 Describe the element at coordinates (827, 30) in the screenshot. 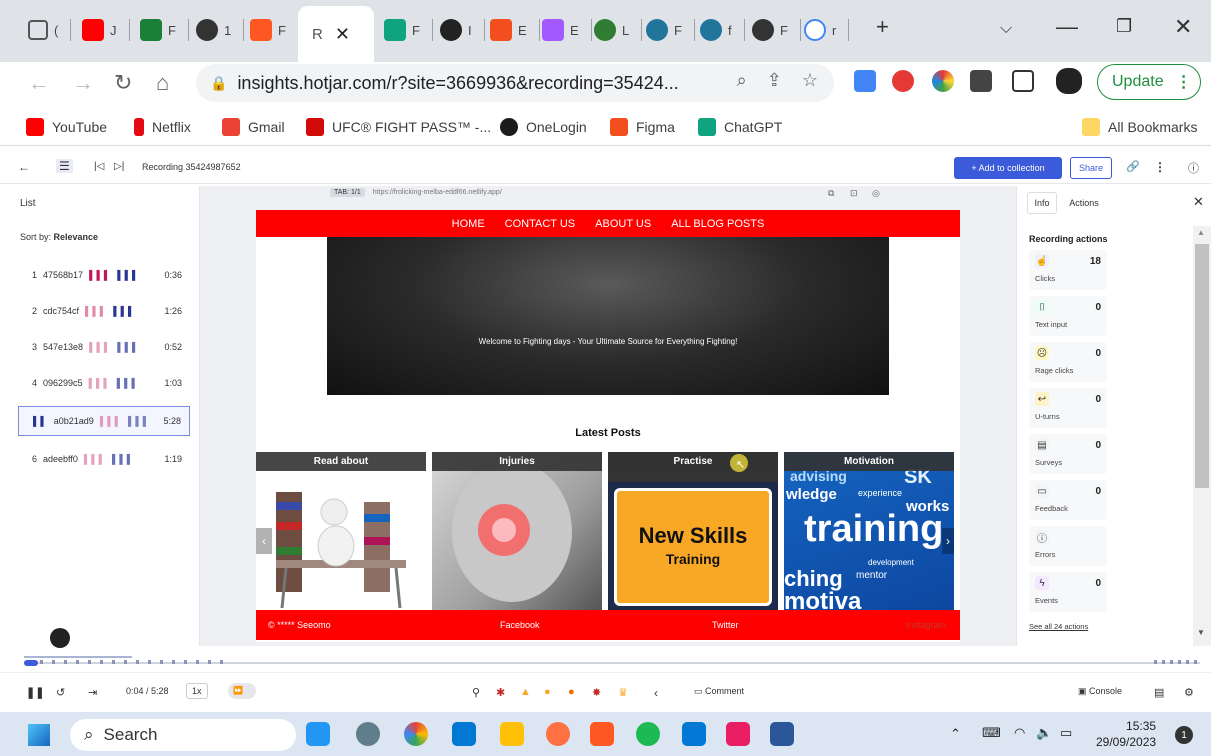

I see `tab-13: r` at that location.